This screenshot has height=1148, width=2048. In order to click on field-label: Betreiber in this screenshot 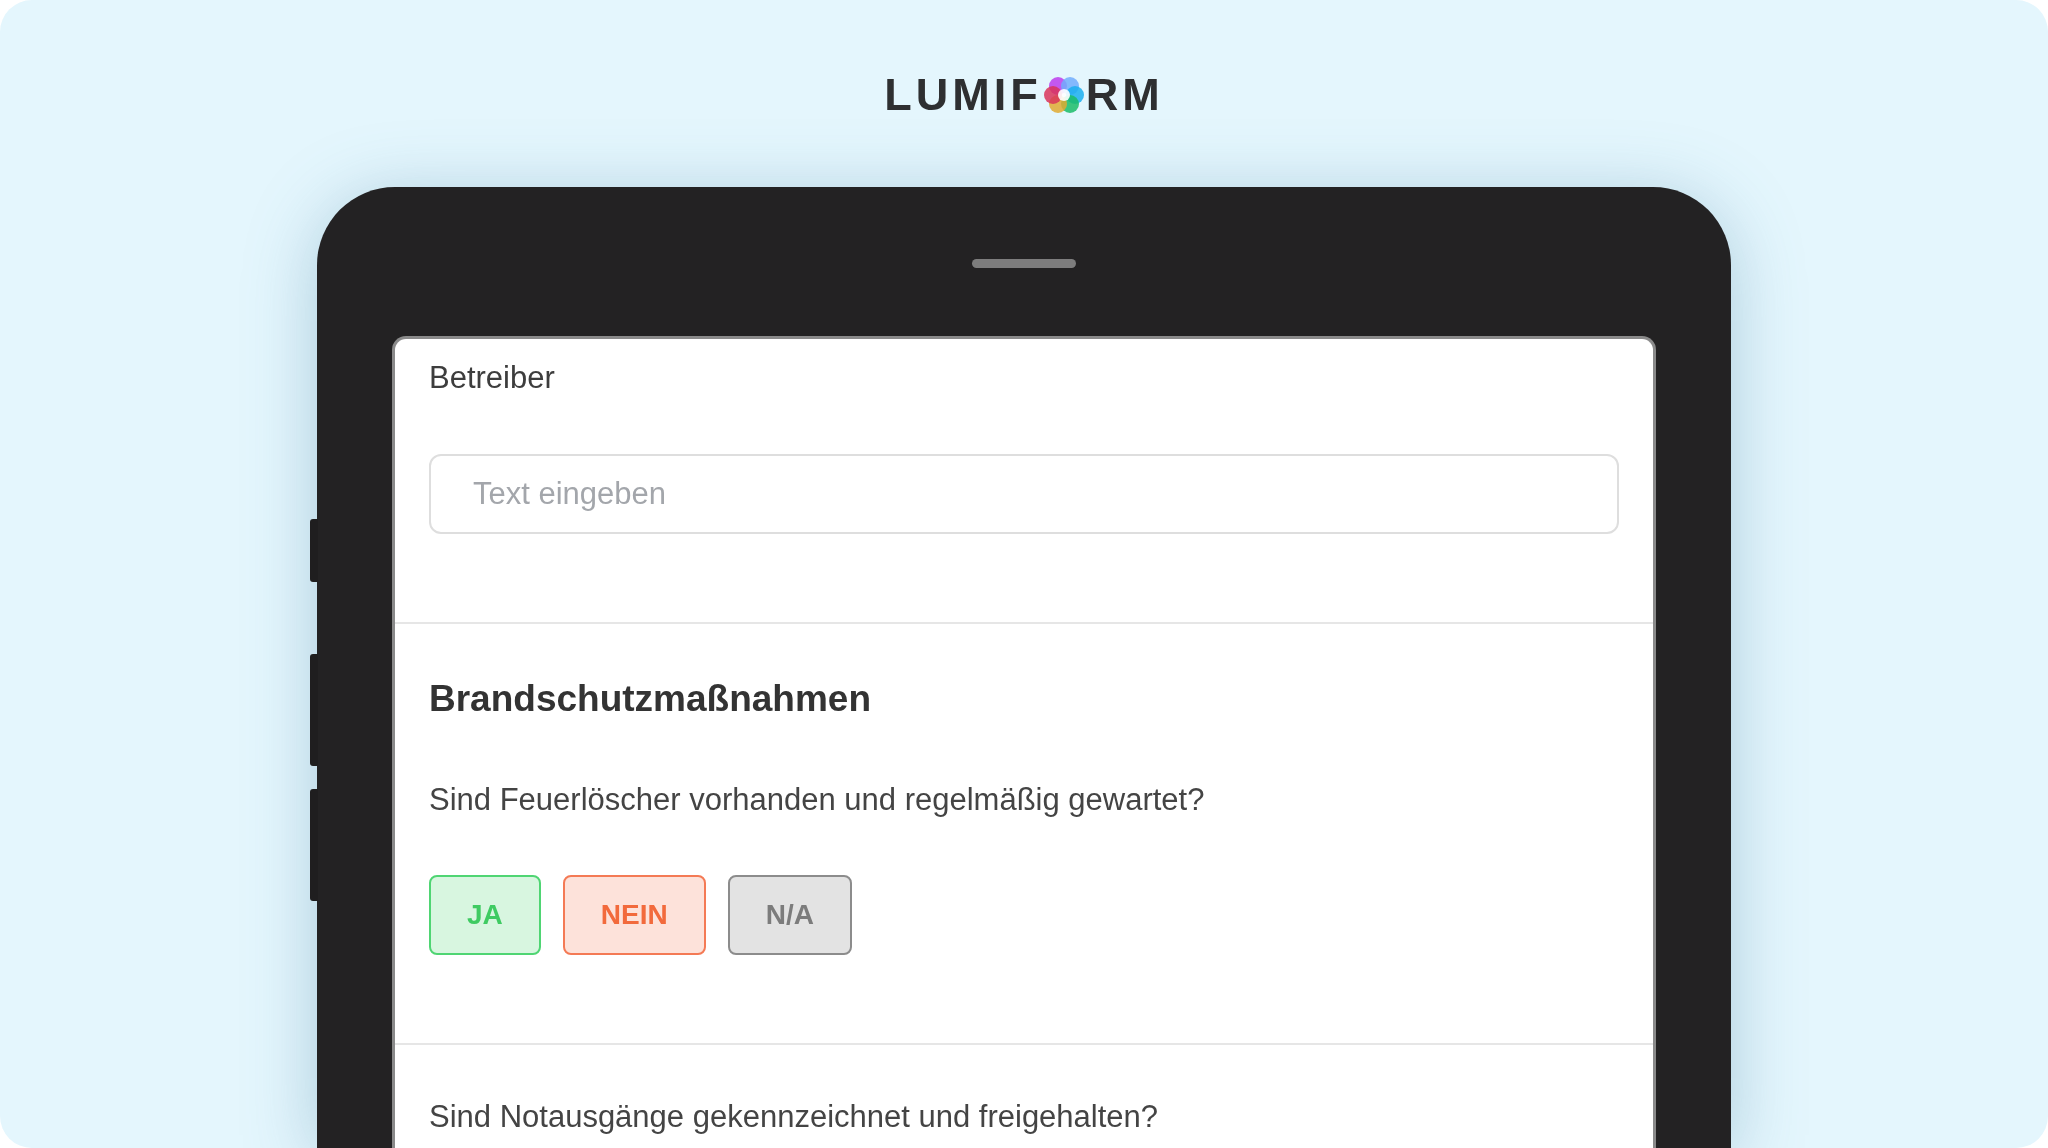, I will do `click(492, 378)`.